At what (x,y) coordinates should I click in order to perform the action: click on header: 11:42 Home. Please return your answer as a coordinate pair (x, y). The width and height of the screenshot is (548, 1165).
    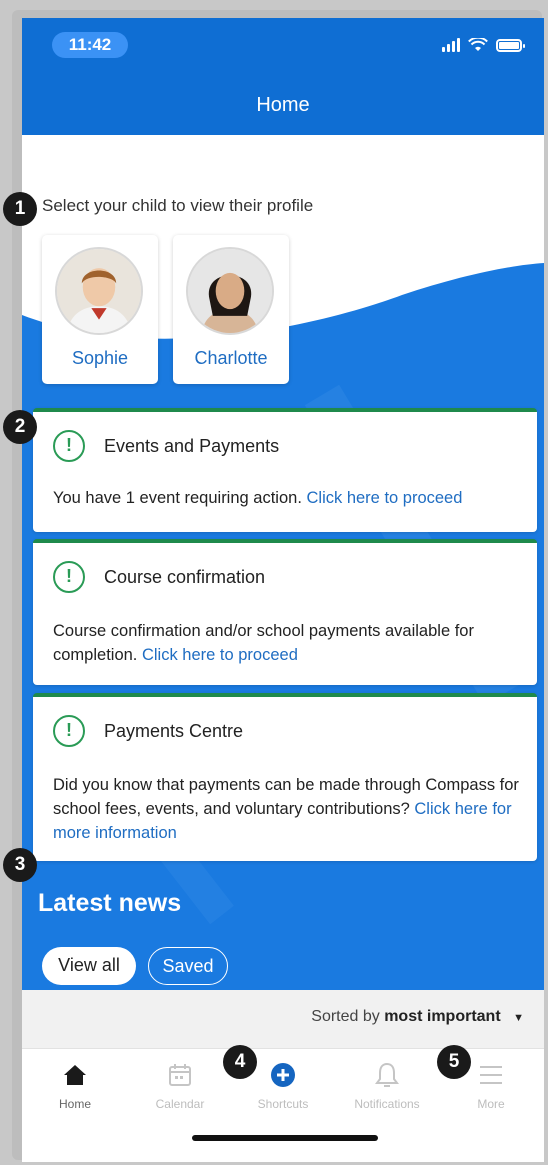
    Looking at the image, I should click on (283, 76).